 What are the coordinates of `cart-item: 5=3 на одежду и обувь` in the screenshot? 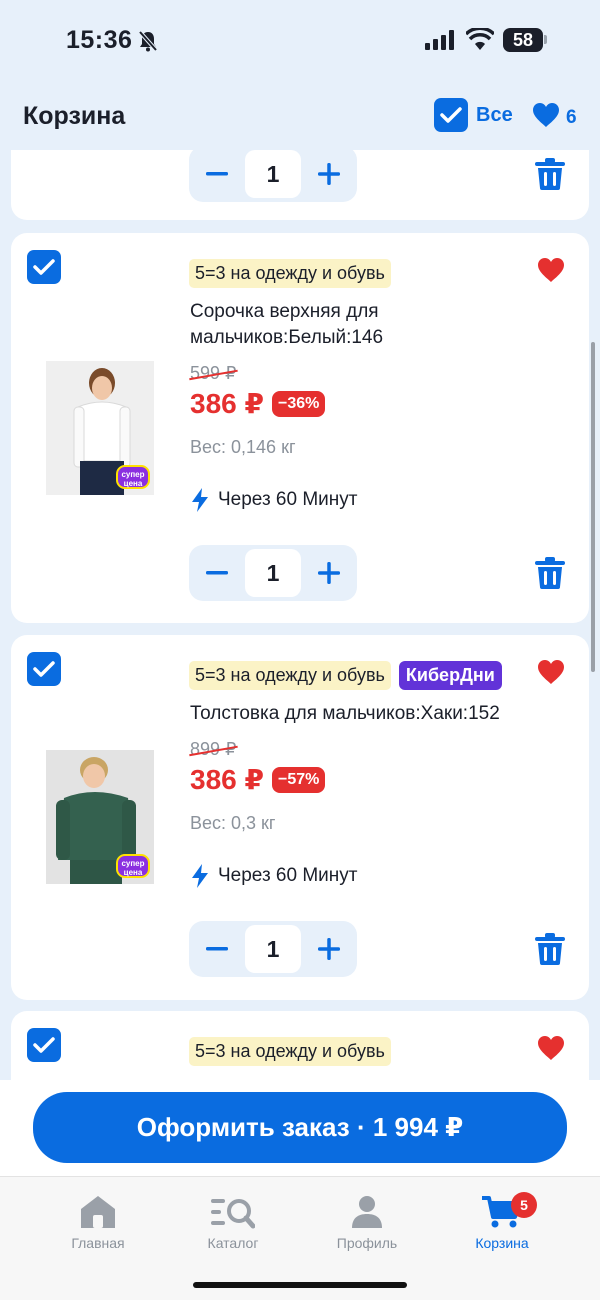 It's located at (300, 1045).